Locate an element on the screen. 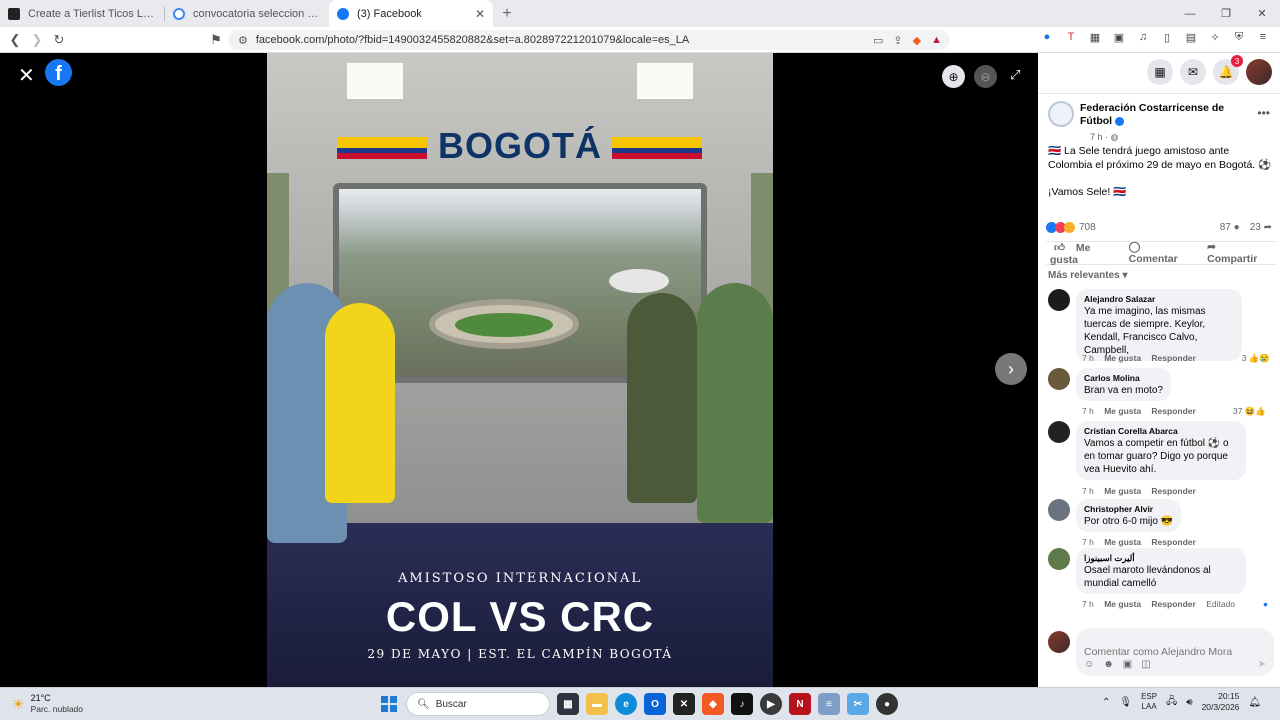 This screenshot has height=720, width=1280. comment-author: أليرت اسبينوزا is located at coordinates (1161, 558).